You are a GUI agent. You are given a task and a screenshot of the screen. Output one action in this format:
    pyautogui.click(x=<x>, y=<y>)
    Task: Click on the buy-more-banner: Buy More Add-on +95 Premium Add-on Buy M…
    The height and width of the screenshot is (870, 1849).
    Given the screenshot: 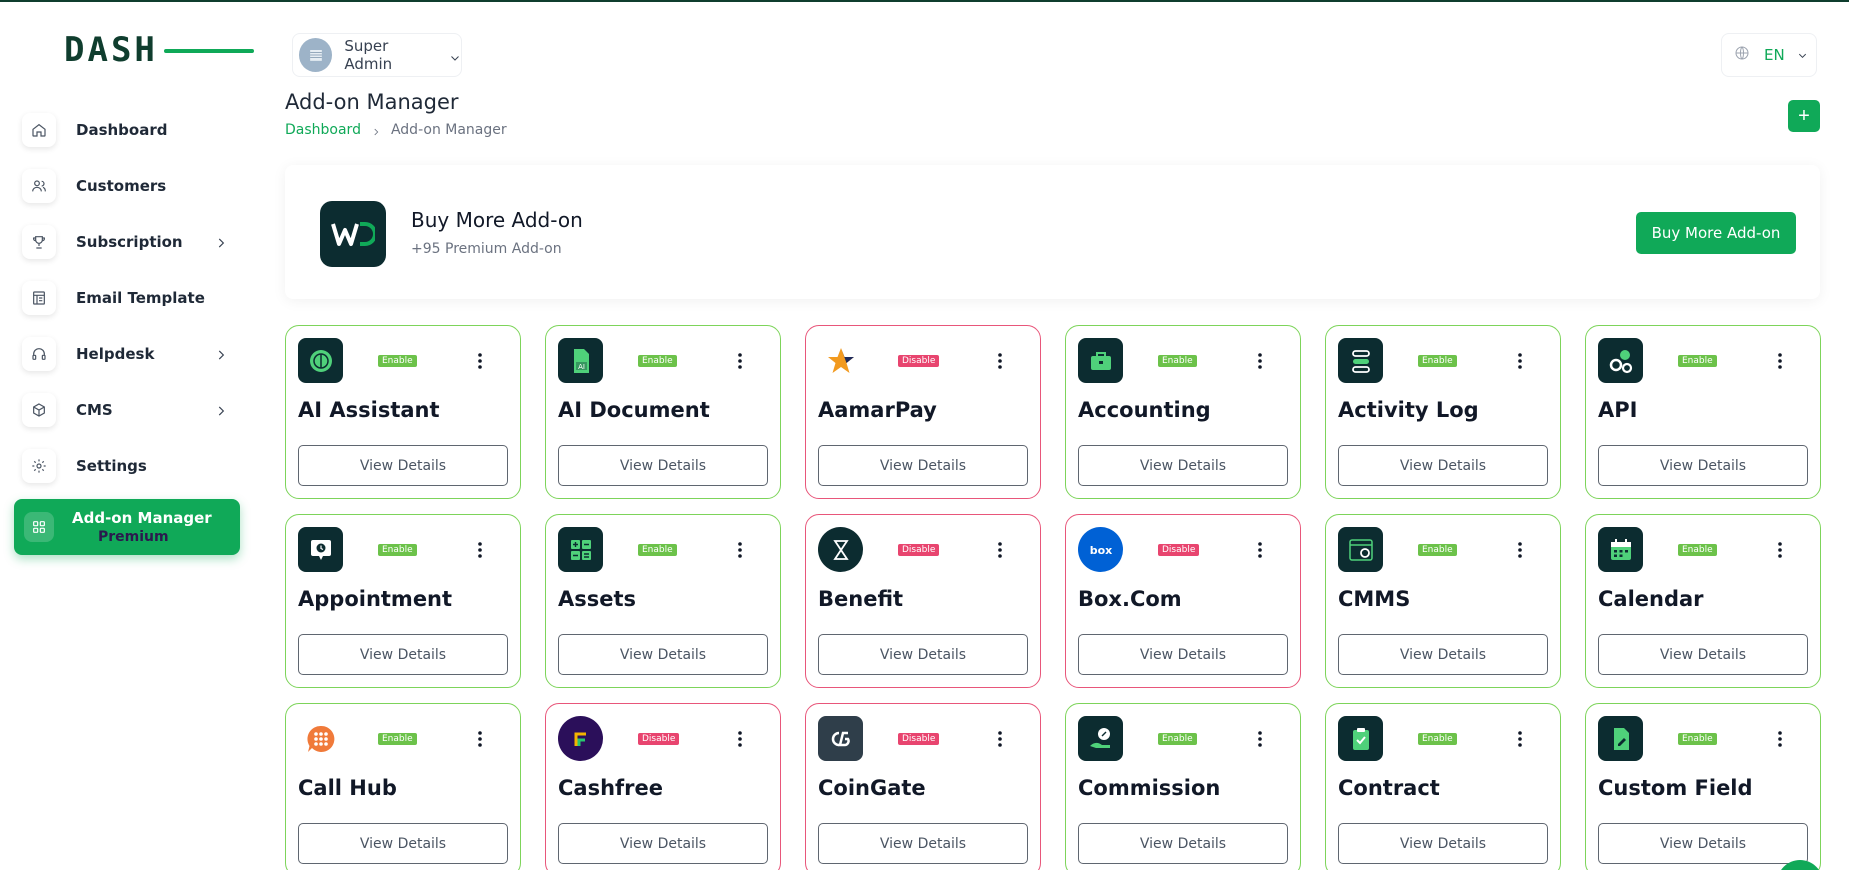 What is the action you would take?
    pyautogui.click(x=1052, y=232)
    